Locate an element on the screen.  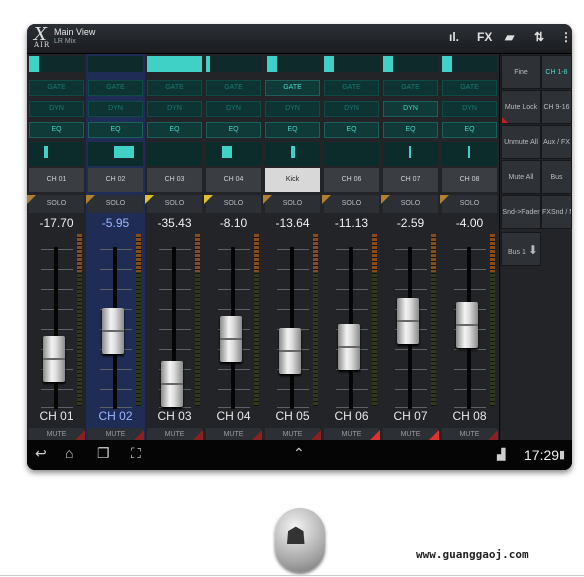
chevron-up-icon: ⌃ is located at coordinates (299, 453).